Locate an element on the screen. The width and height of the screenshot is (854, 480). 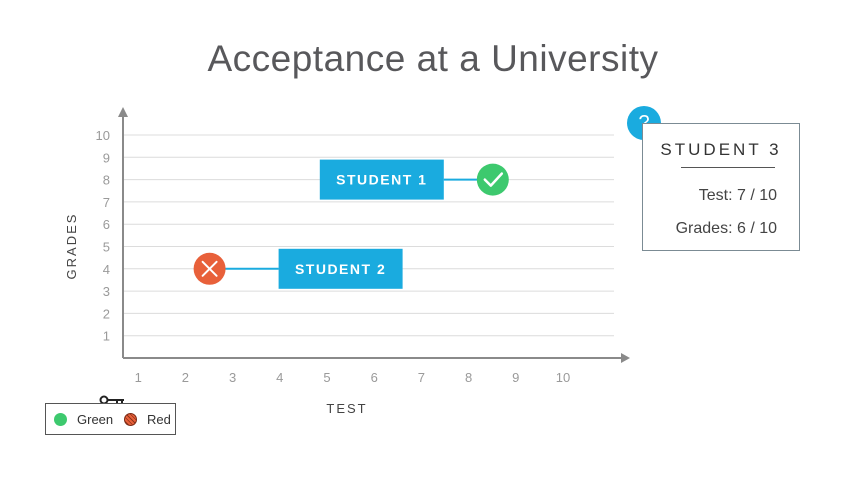
y-tick-label: 2 is located at coordinates (106, 313).